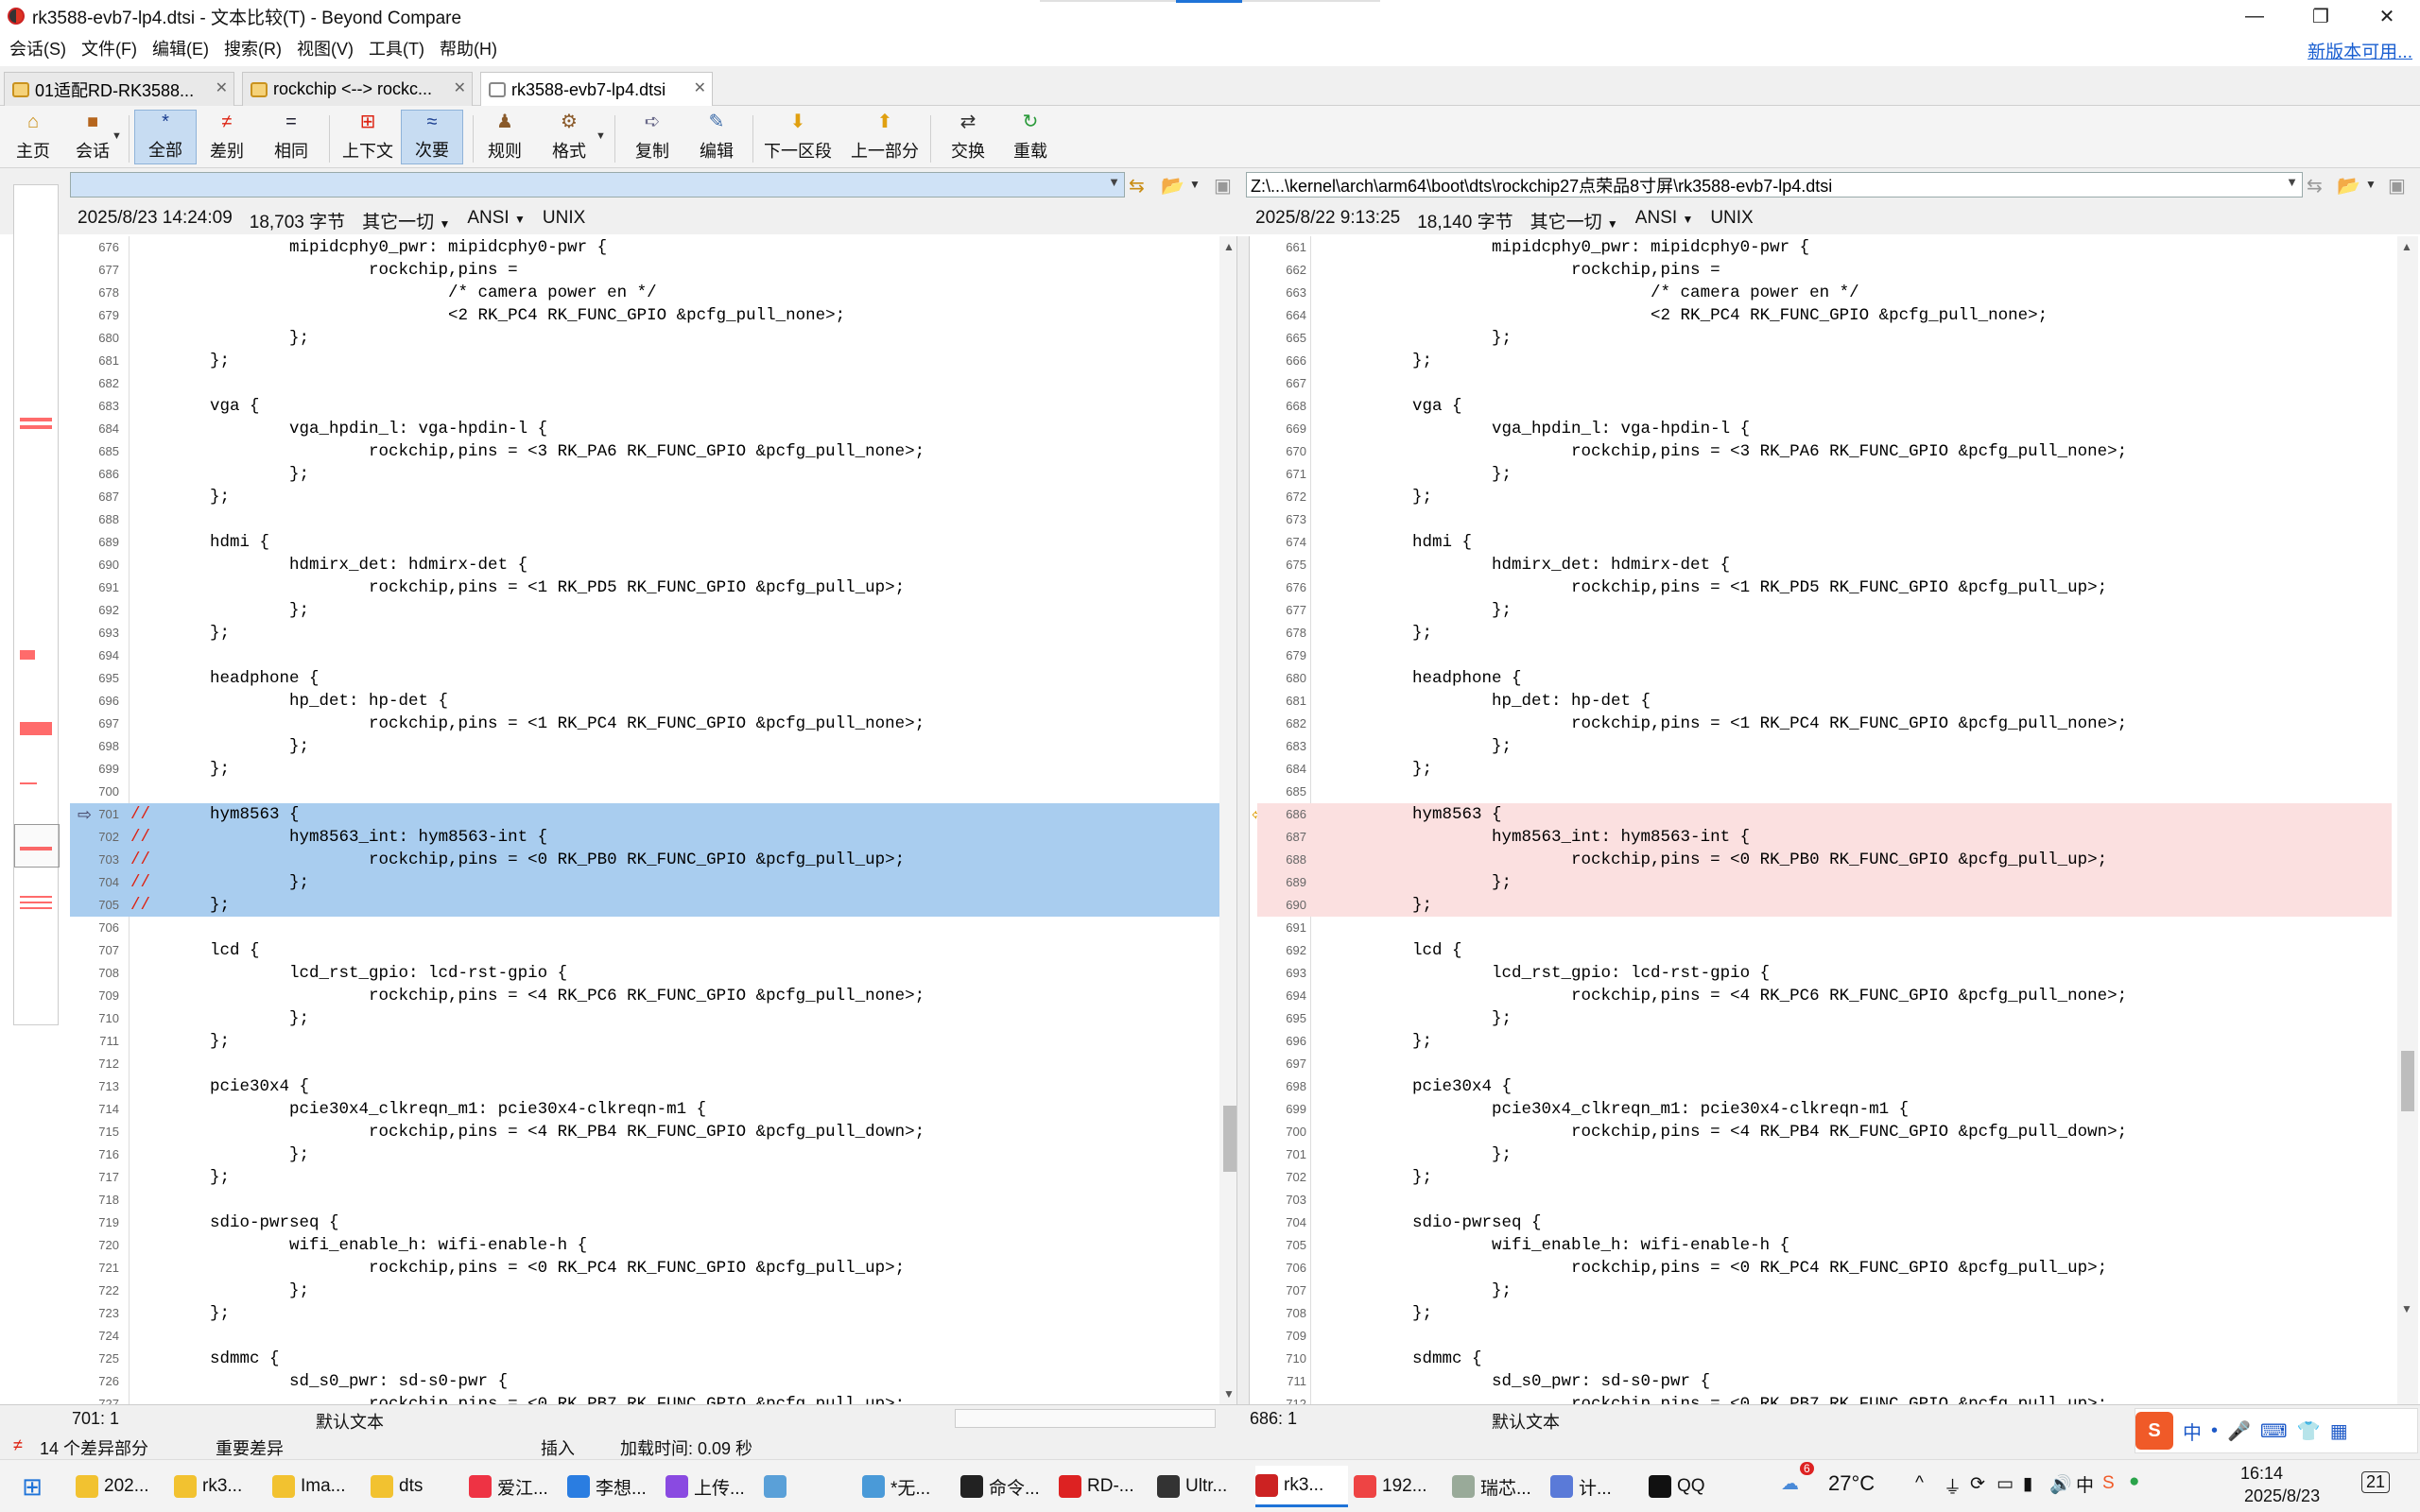 This screenshot has height=1512, width=2420. Describe the element at coordinates (119, 89) in the screenshot. I see `tab-session-1: 01适配RD-RK3588... ✕` at that location.